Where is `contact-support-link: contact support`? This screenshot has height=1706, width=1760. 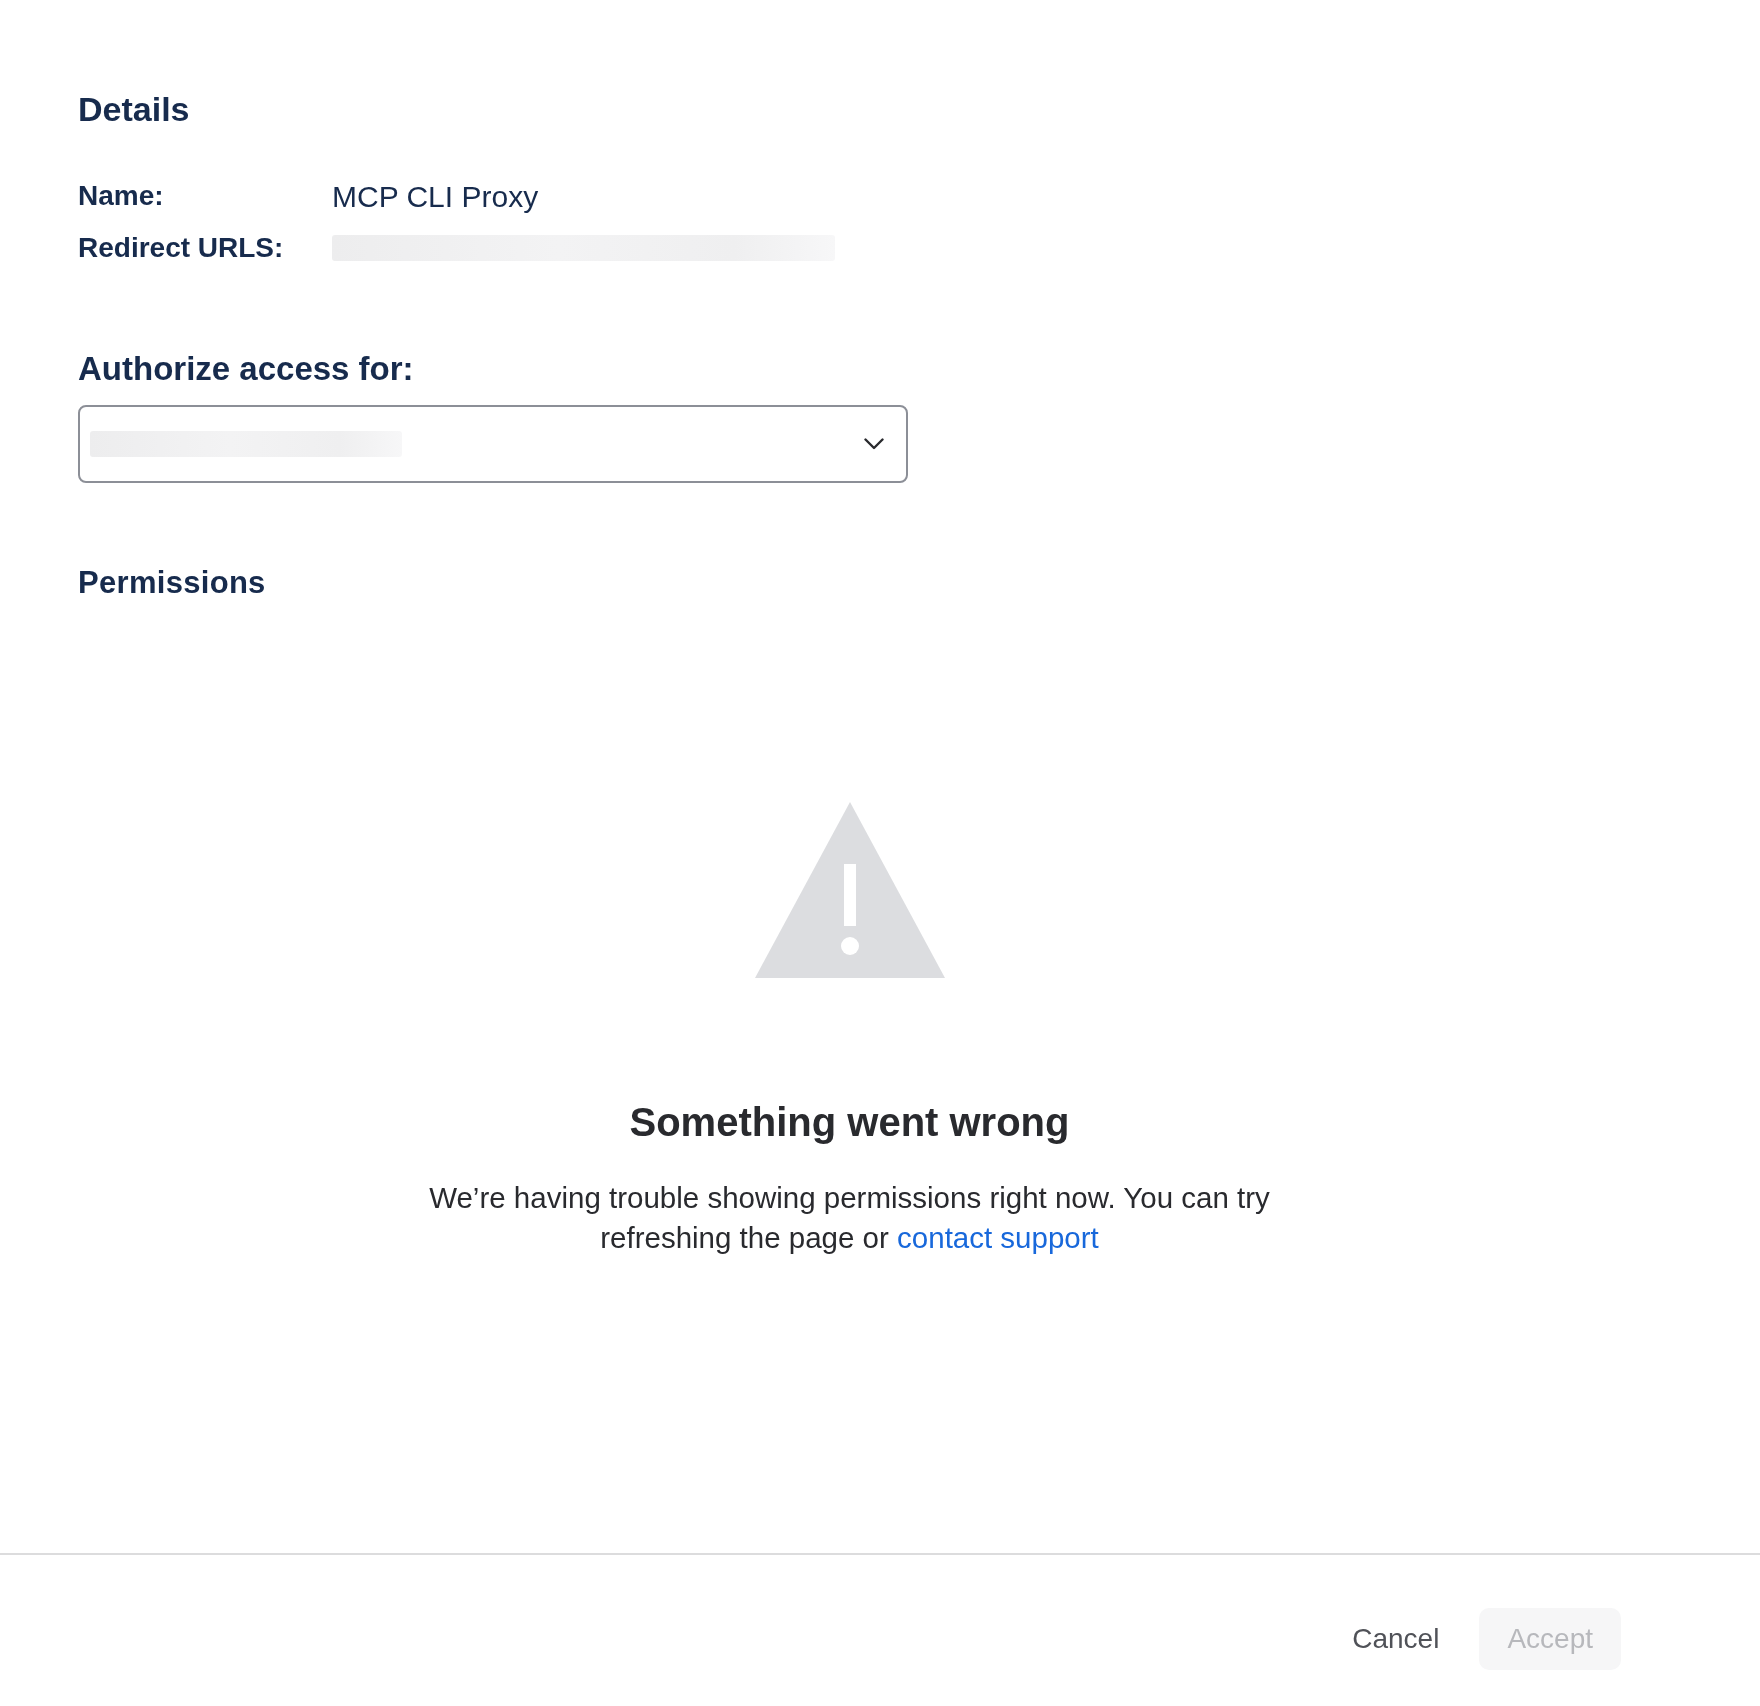 contact-support-link: contact support is located at coordinates (998, 1237).